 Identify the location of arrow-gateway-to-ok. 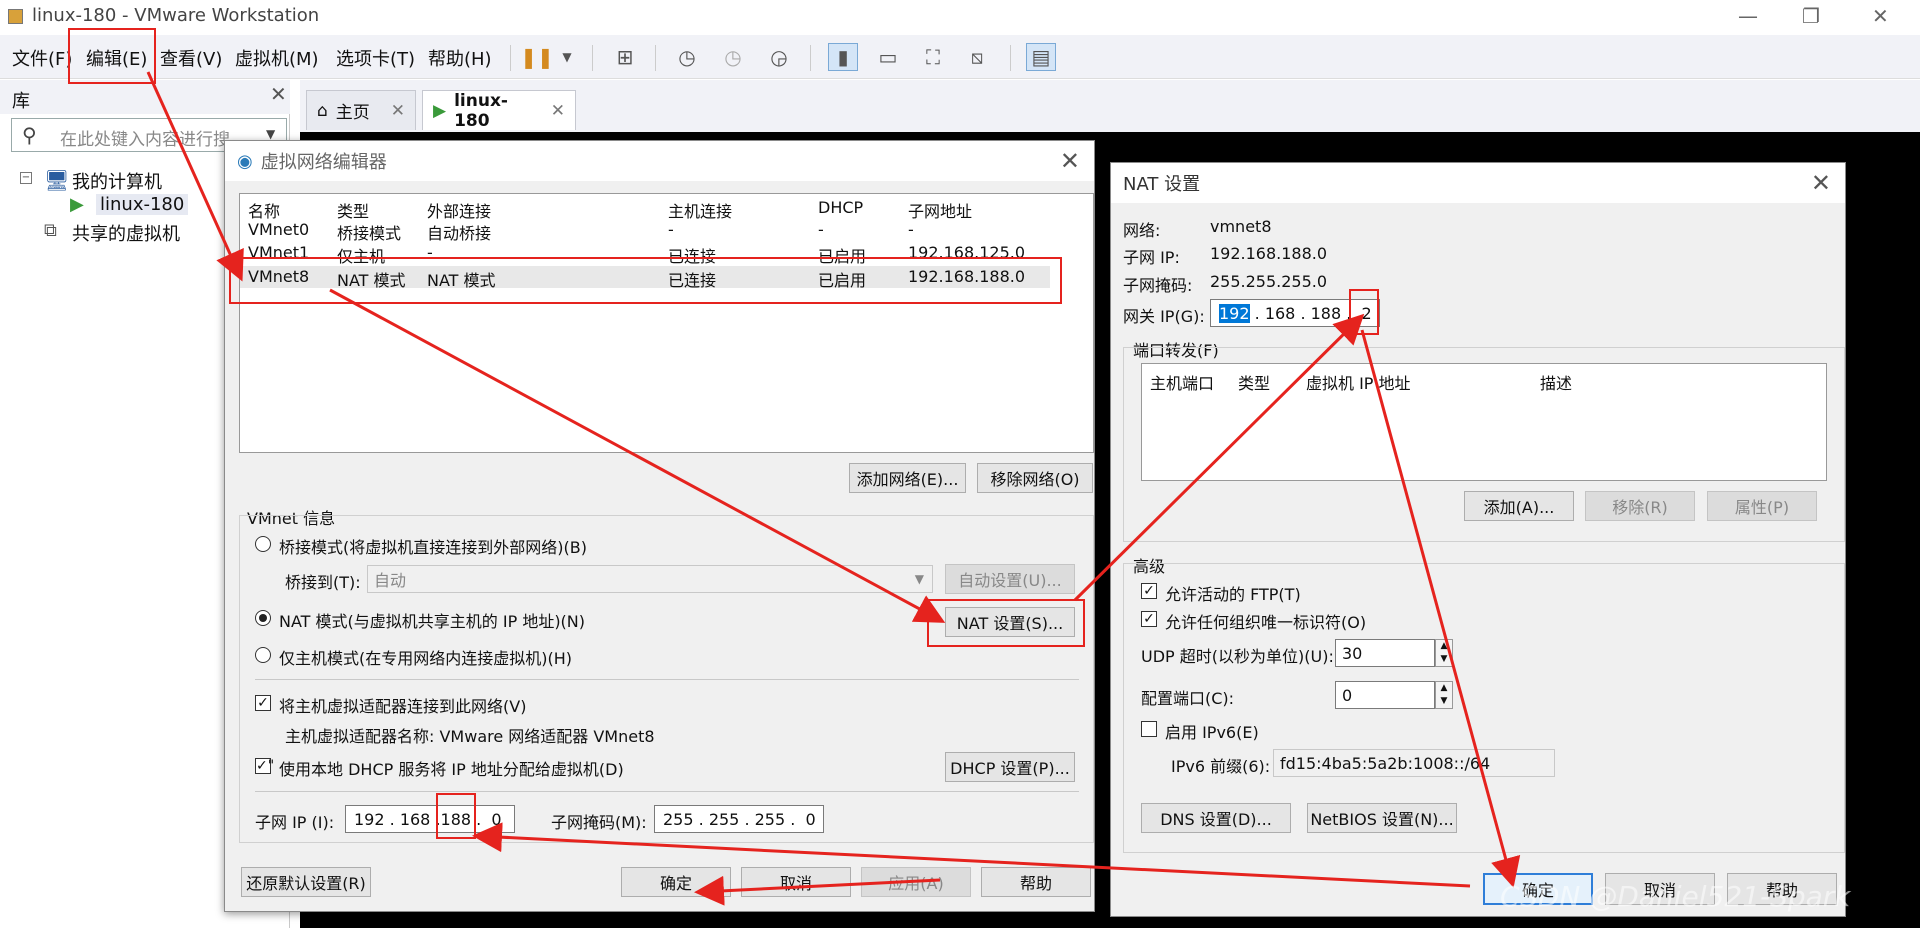
(1440, 608).